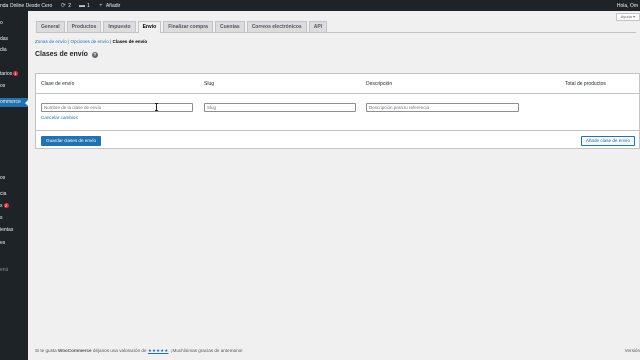 The width and height of the screenshot is (640, 360). I want to click on footer-text-middle: déjanos una valoración de, so click(119, 350).